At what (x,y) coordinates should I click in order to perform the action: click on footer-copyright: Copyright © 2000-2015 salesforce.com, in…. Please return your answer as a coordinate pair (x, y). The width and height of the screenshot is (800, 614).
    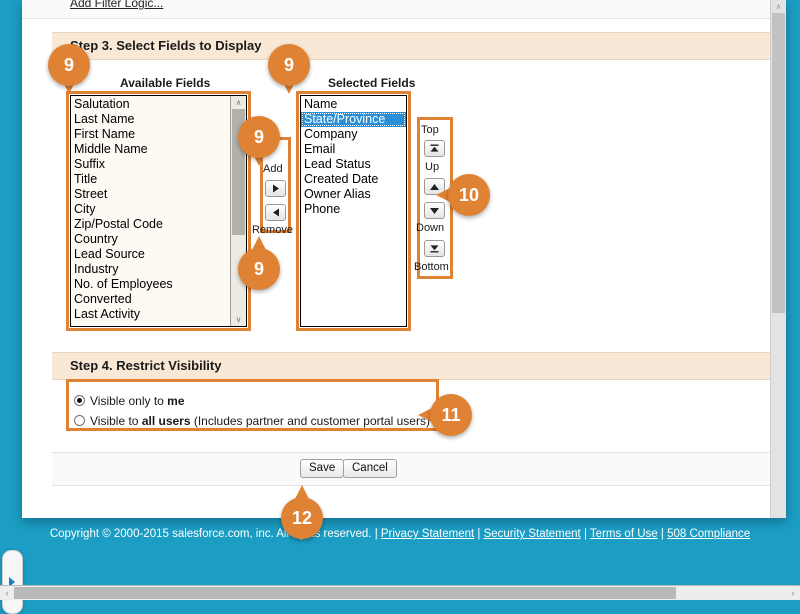
    Looking at the image, I should click on (215, 534).